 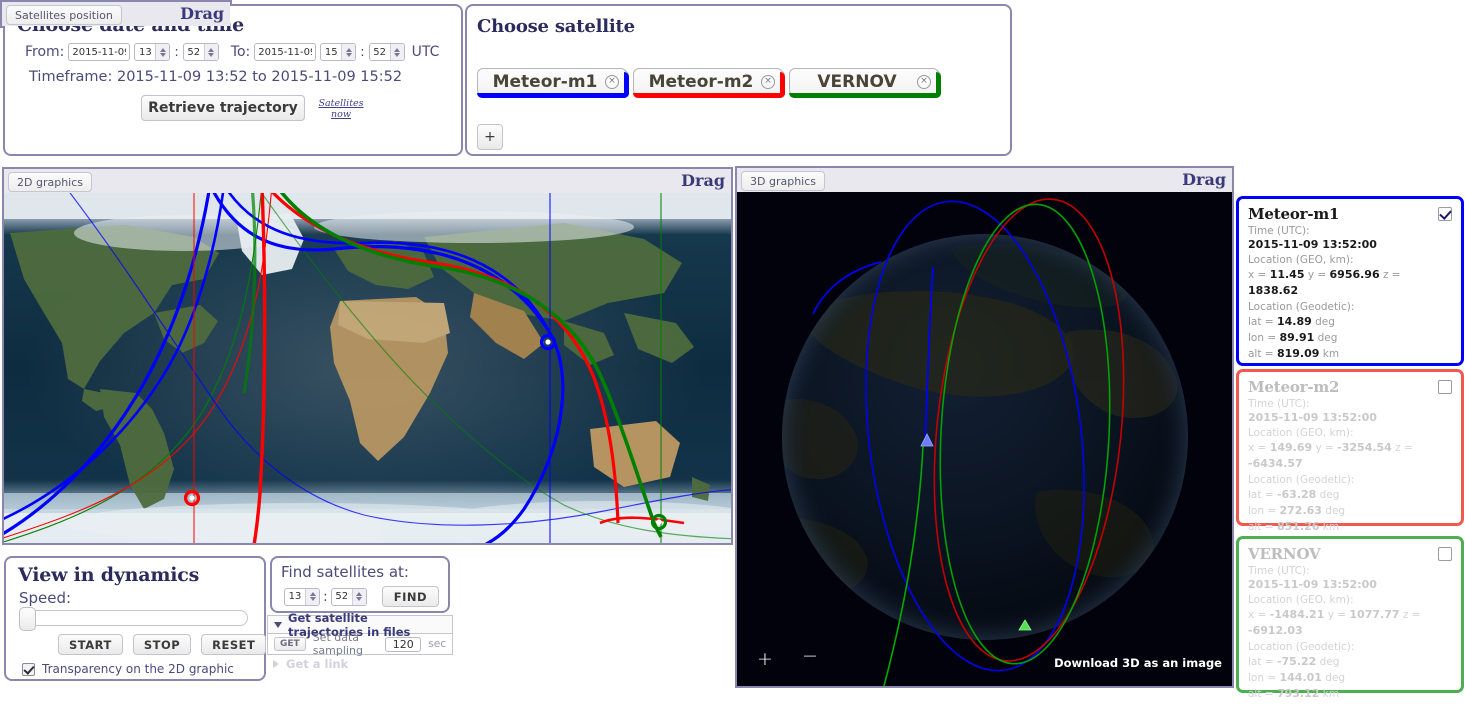 What do you see at coordinates (285, 52) in the screenshot?
I see `to-date-input` at bounding box center [285, 52].